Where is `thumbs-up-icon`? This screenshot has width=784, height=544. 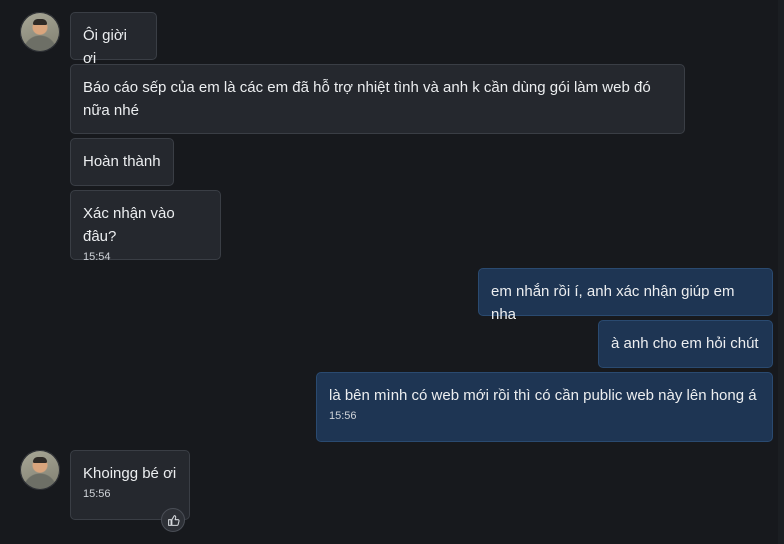
thumbs-up-icon is located at coordinates (173, 520).